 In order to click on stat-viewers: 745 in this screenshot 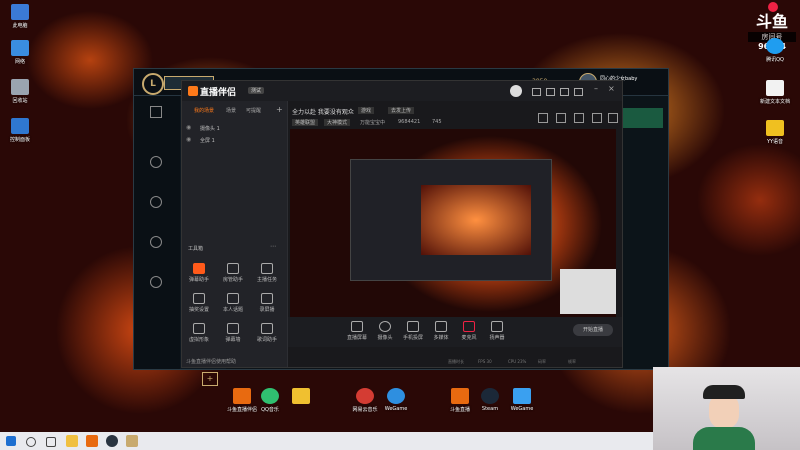, I will do `click(437, 122)`.